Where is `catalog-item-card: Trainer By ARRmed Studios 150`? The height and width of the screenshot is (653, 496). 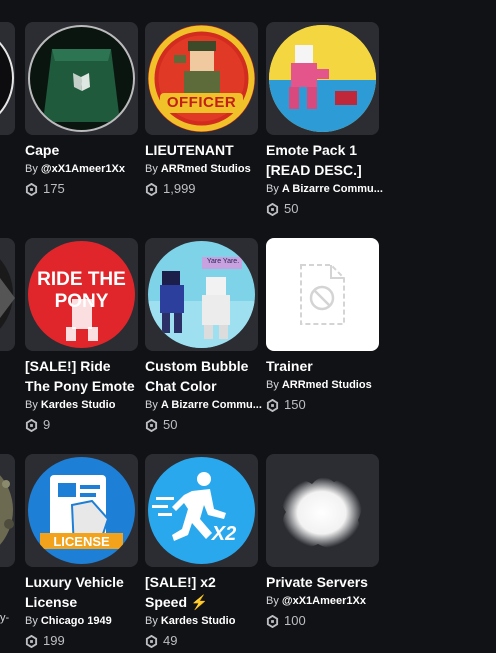
catalog-item-card: Trainer By ARRmed Studios 150 is located at coordinates (322, 326).